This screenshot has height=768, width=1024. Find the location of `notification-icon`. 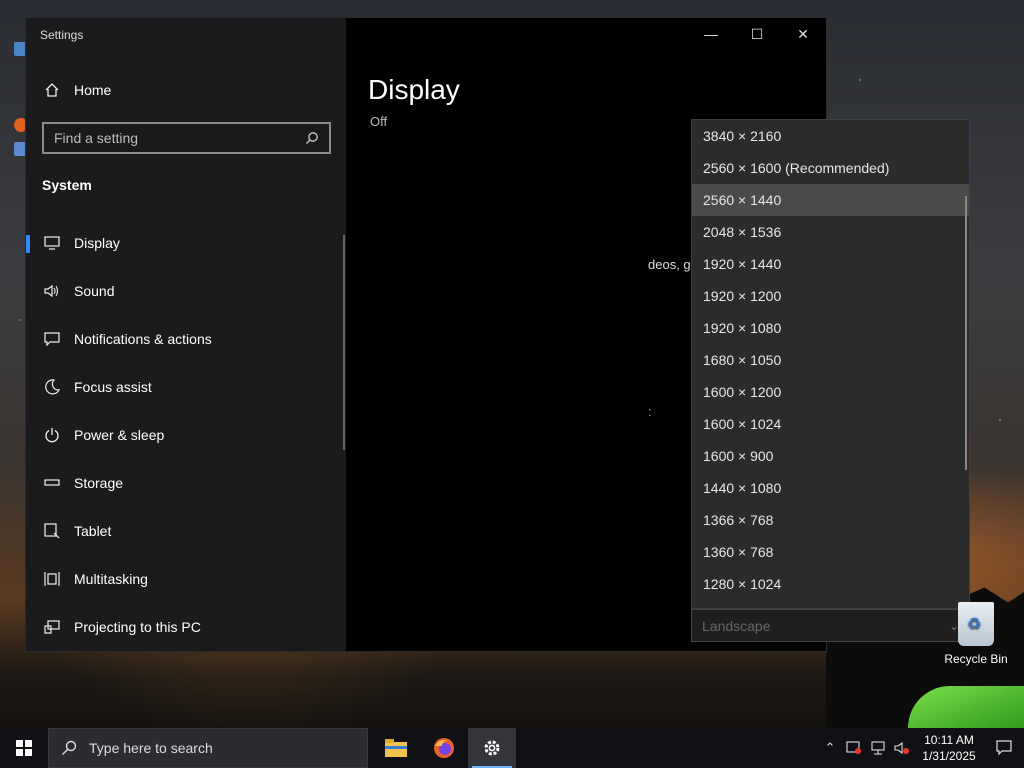

notification-icon is located at coordinates (1004, 748).